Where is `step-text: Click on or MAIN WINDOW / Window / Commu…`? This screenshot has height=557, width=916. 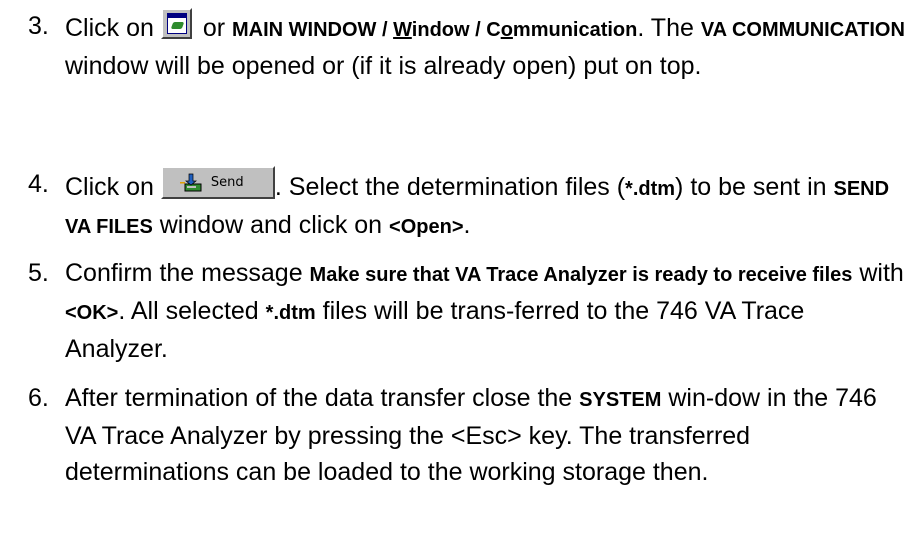 step-text: Click on or MAIN WINDOW / Window / Commu… is located at coordinates (486, 46).